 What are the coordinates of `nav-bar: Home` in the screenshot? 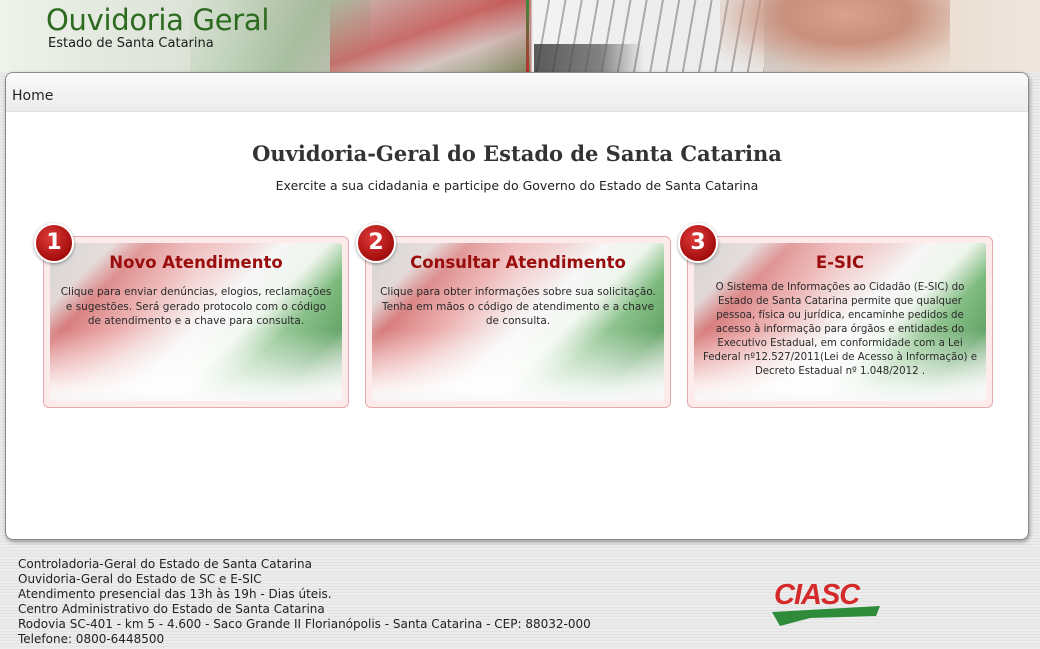 It's located at (517, 92).